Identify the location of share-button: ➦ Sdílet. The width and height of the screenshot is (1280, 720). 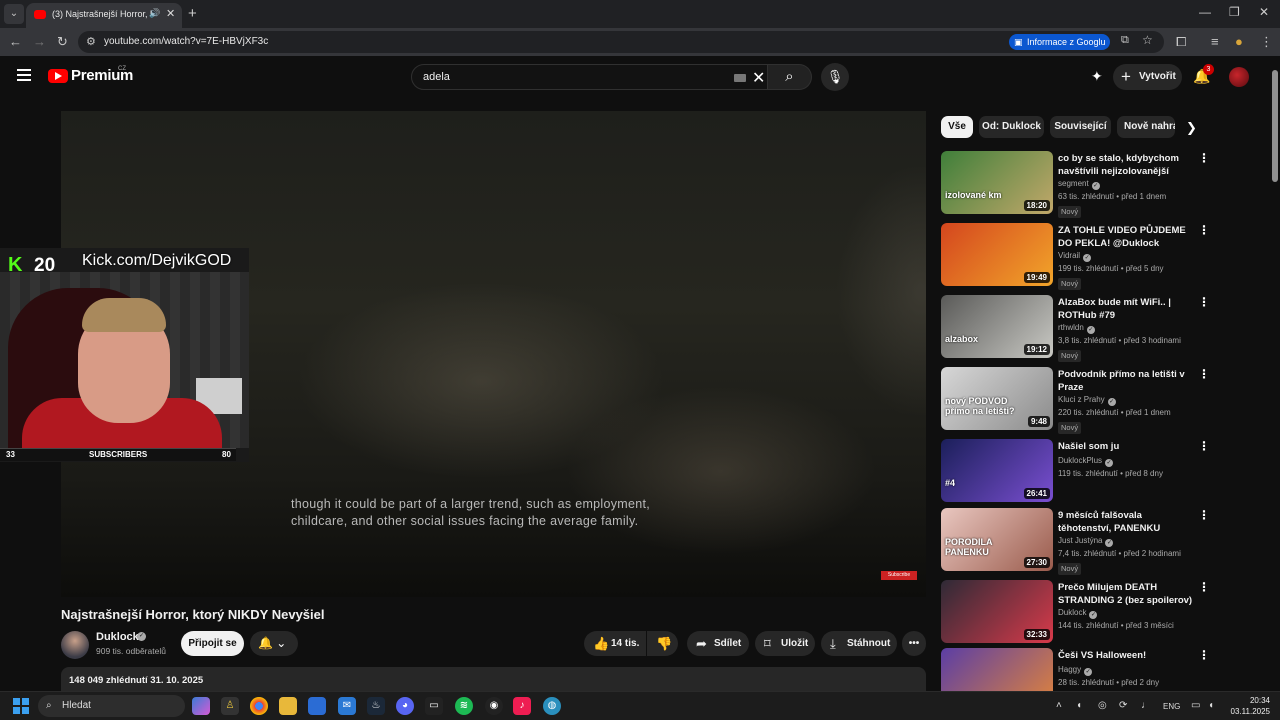
(718, 643).